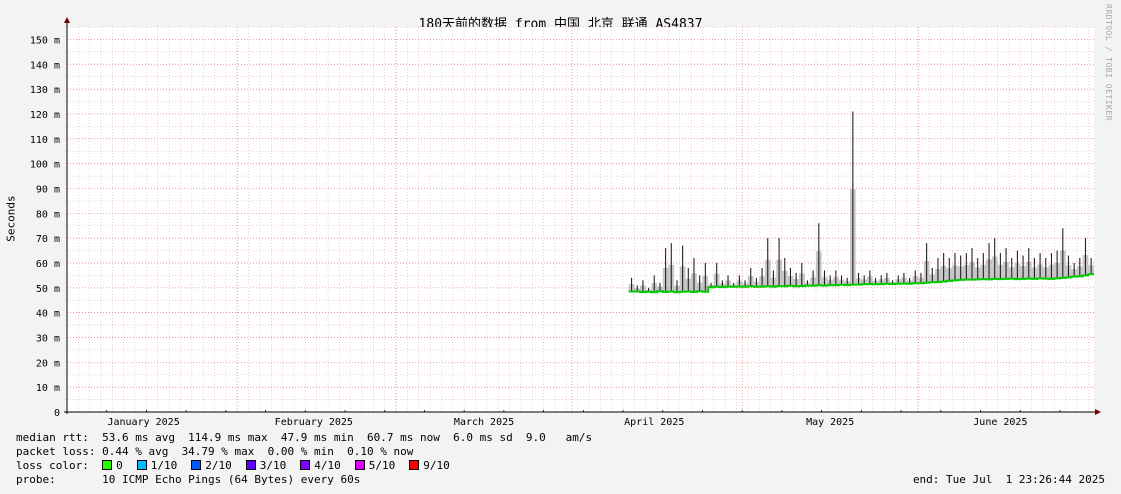  What do you see at coordinates (48, 338) in the screenshot?
I see `y-tick-label: 30 m` at bounding box center [48, 338].